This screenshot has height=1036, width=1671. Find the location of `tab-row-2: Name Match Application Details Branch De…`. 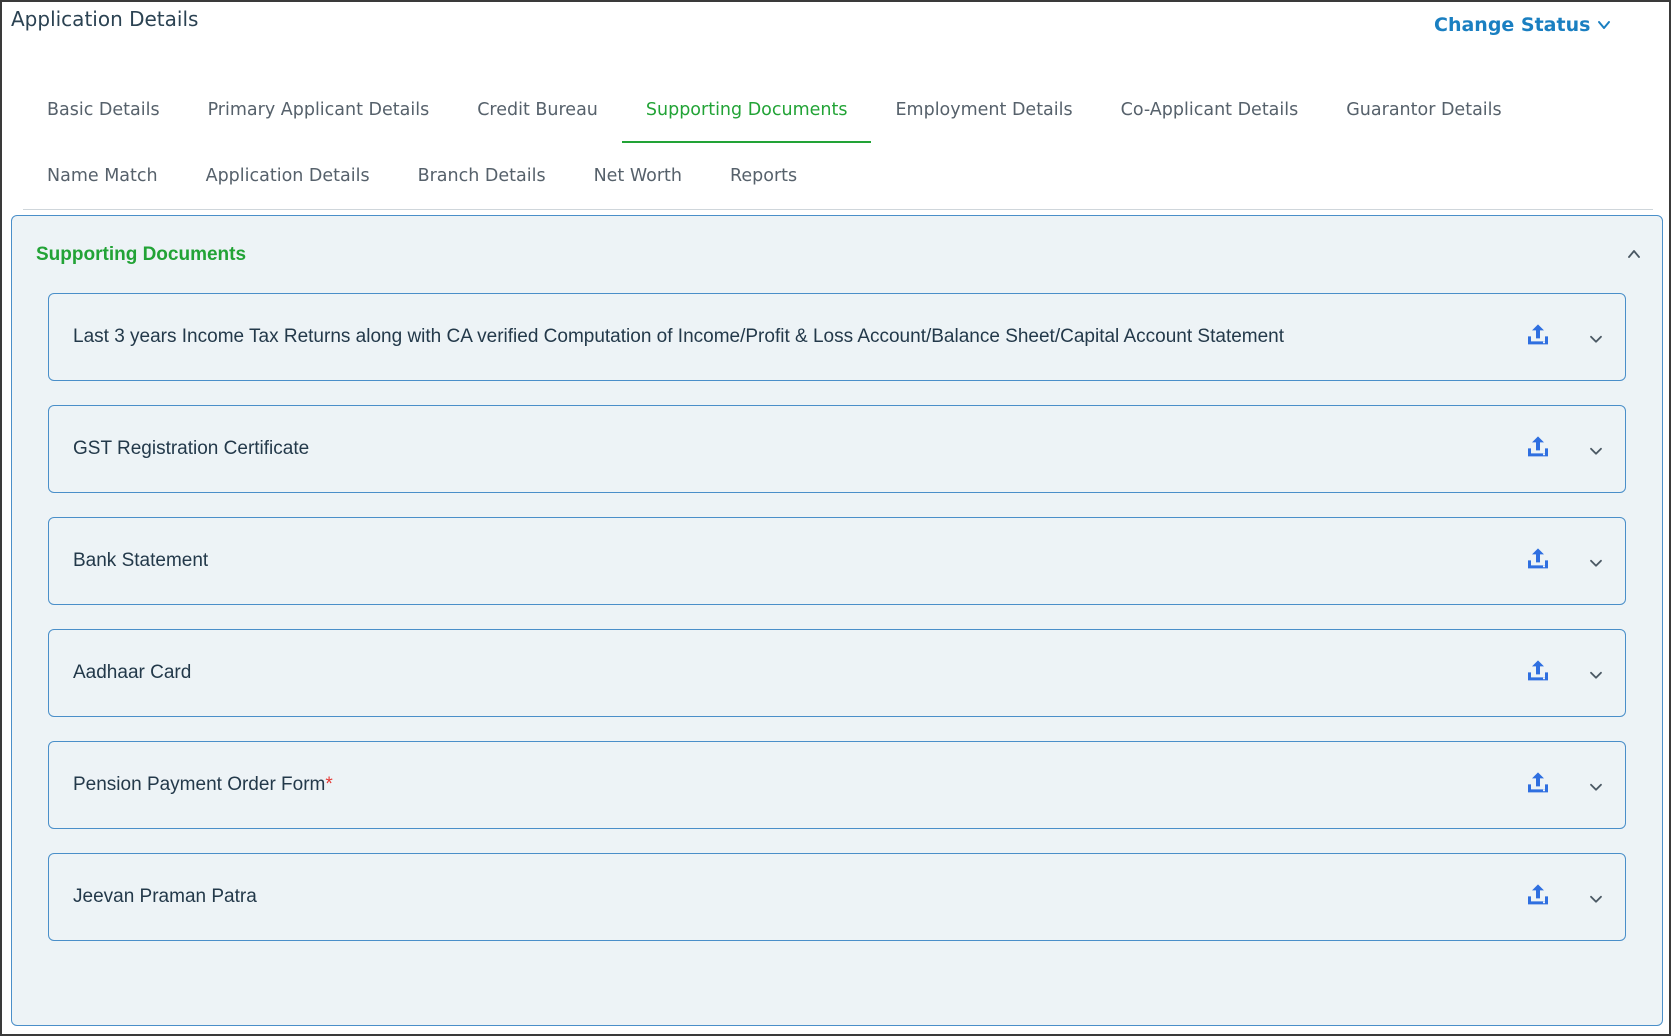

tab-row-2: Name Match Application Details Branch De… is located at coordinates (838, 176).